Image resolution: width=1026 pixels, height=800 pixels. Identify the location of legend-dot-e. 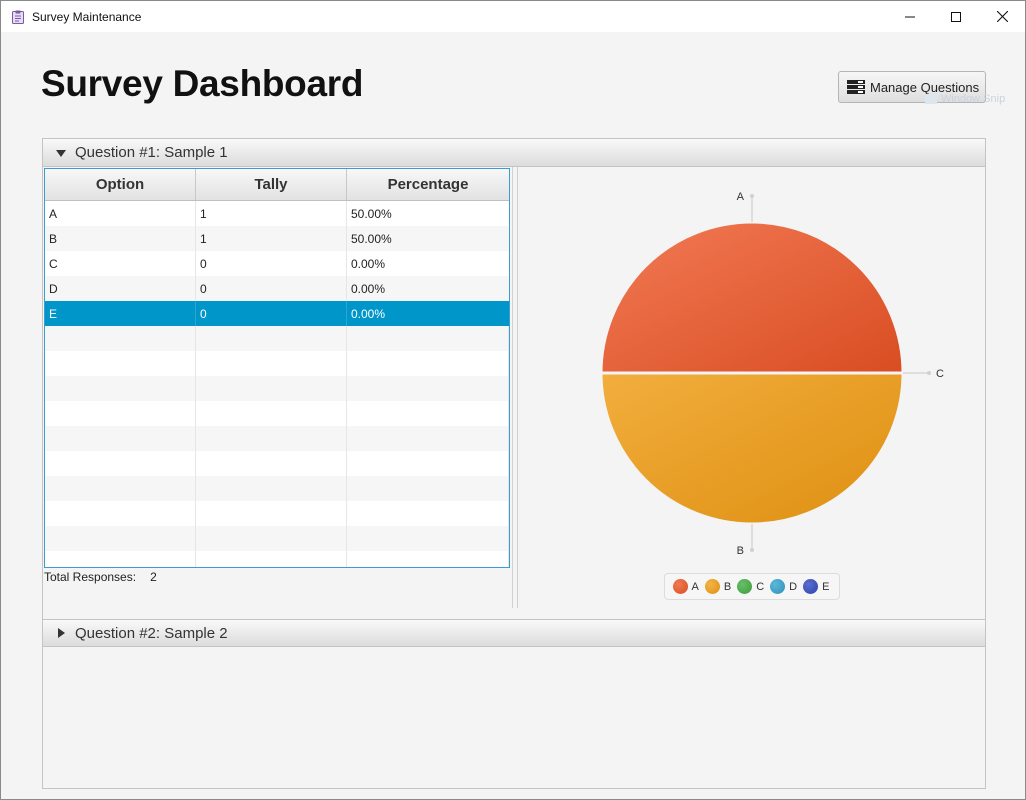
(811, 586).